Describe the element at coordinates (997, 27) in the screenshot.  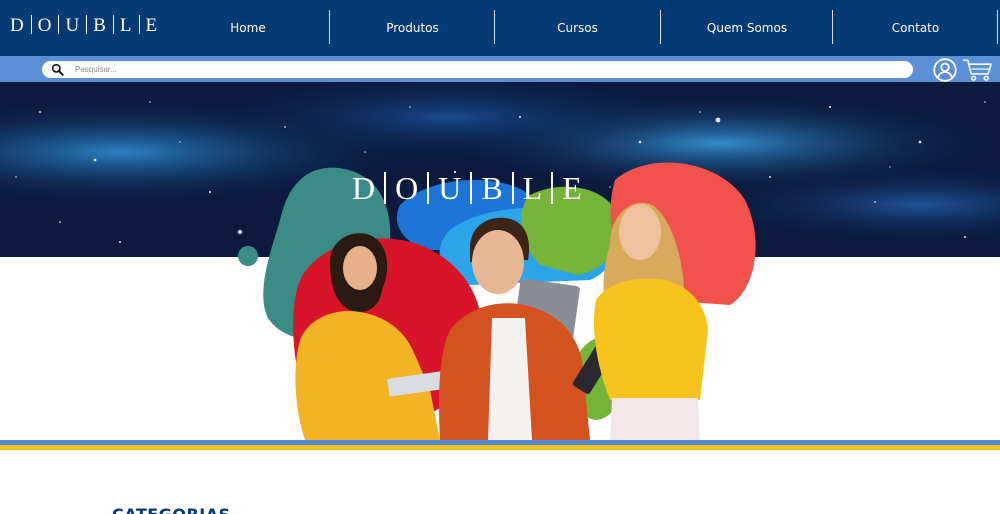
I see `nav-divider` at that location.